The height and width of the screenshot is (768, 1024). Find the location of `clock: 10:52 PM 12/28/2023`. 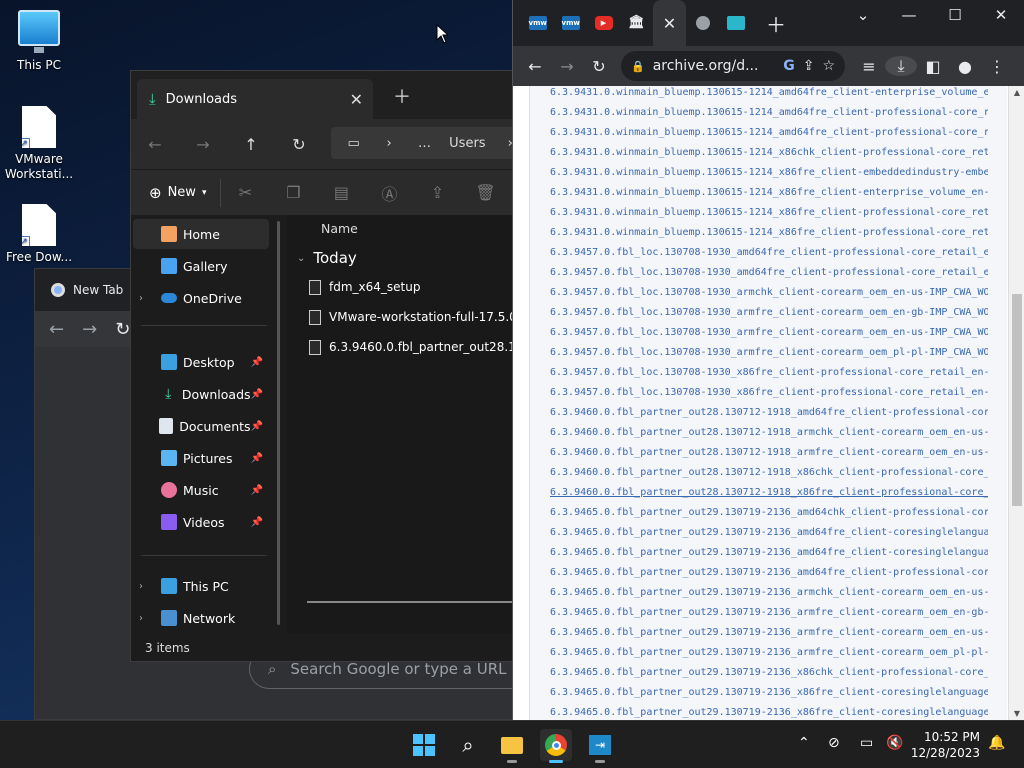

clock: 10:52 PM 12/28/2023 is located at coordinates (945, 745).